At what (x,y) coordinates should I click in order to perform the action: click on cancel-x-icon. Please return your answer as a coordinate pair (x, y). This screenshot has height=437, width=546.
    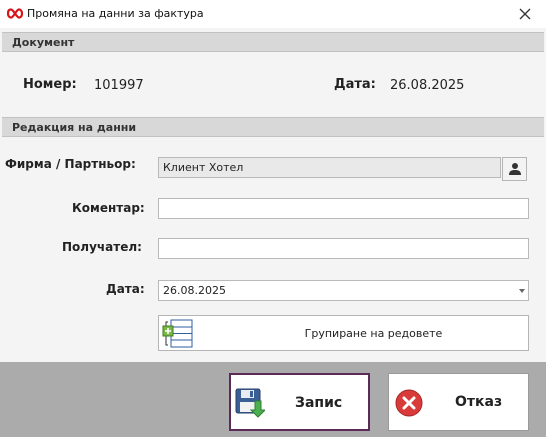
    Looking at the image, I should click on (409, 403).